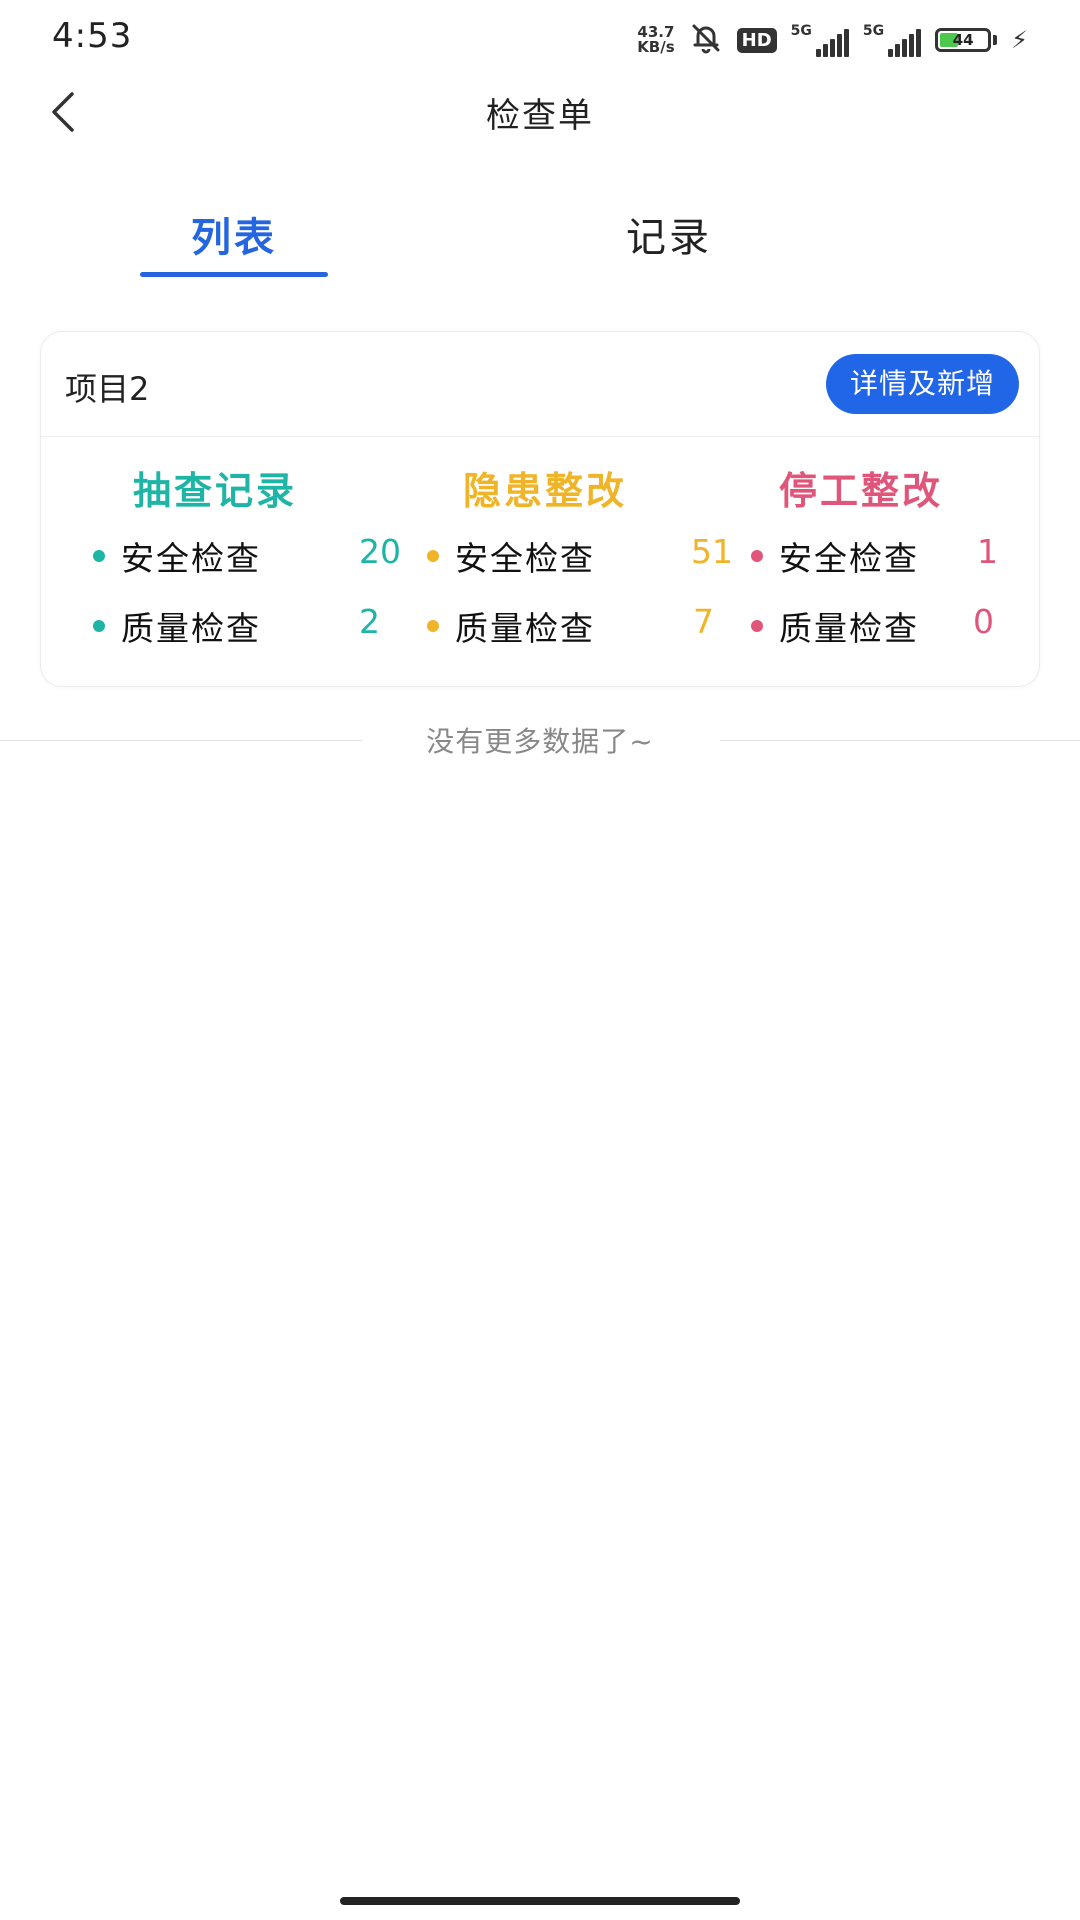 The height and width of the screenshot is (1920, 1080). I want to click on hd-voice-icon: HD, so click(756, 40).